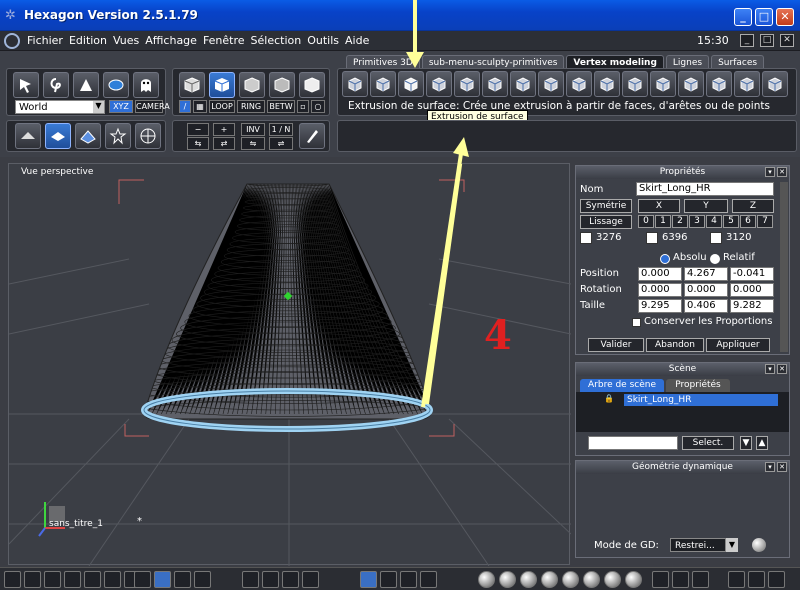  What do you see at coordinates (765, 221) in the screenshot?
I see `smoothing-level-7: 7` at bounding box center [765, 221].